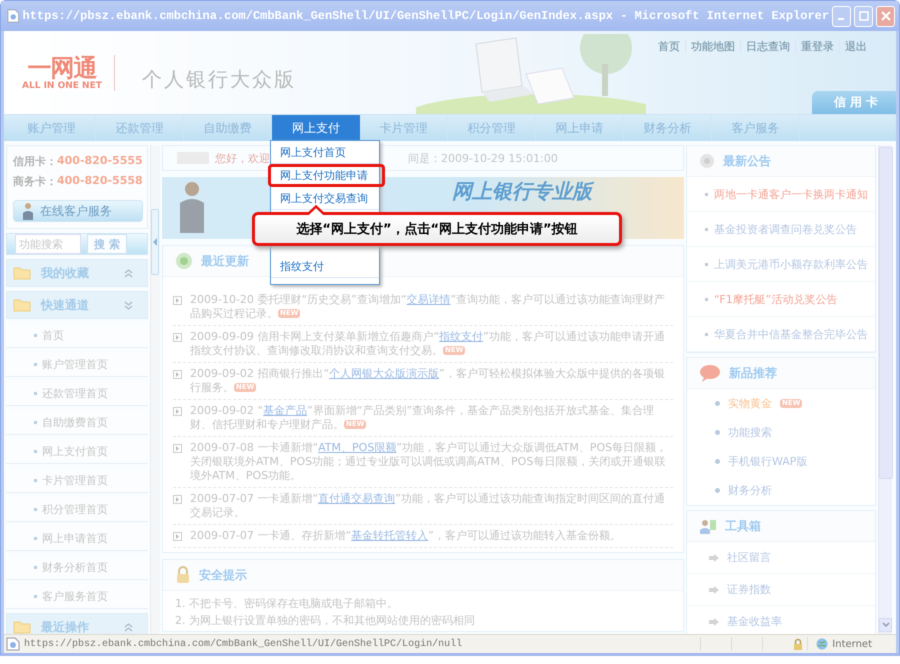 Image resolution: width=900 pixels, height=664 pixels. I want to click on tool-link: 社区留言, so click(781, 558).